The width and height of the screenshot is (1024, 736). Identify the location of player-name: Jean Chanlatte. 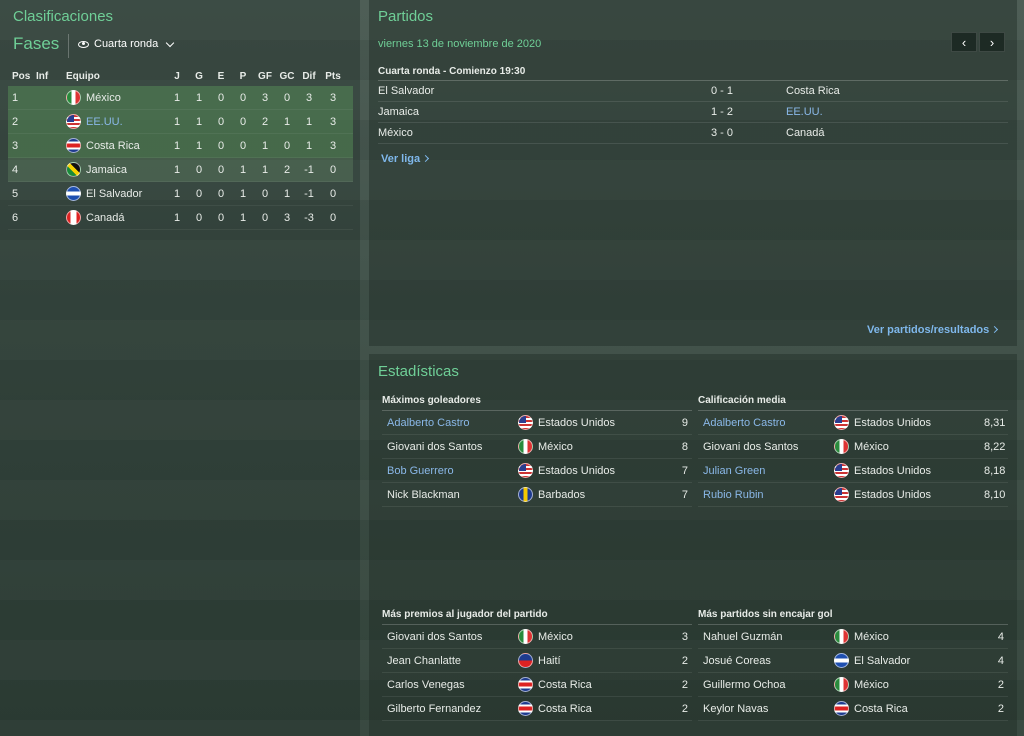
(450, 661).